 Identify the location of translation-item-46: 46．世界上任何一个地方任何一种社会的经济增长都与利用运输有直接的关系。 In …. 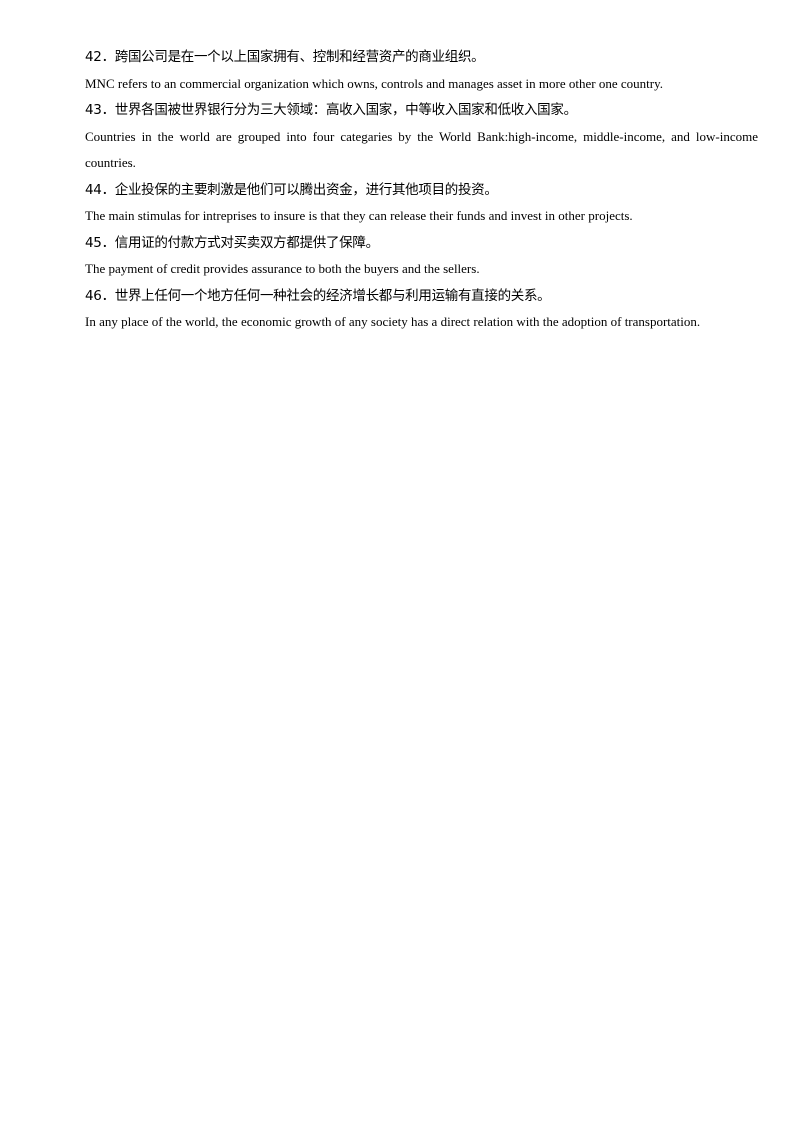
(421, 309).